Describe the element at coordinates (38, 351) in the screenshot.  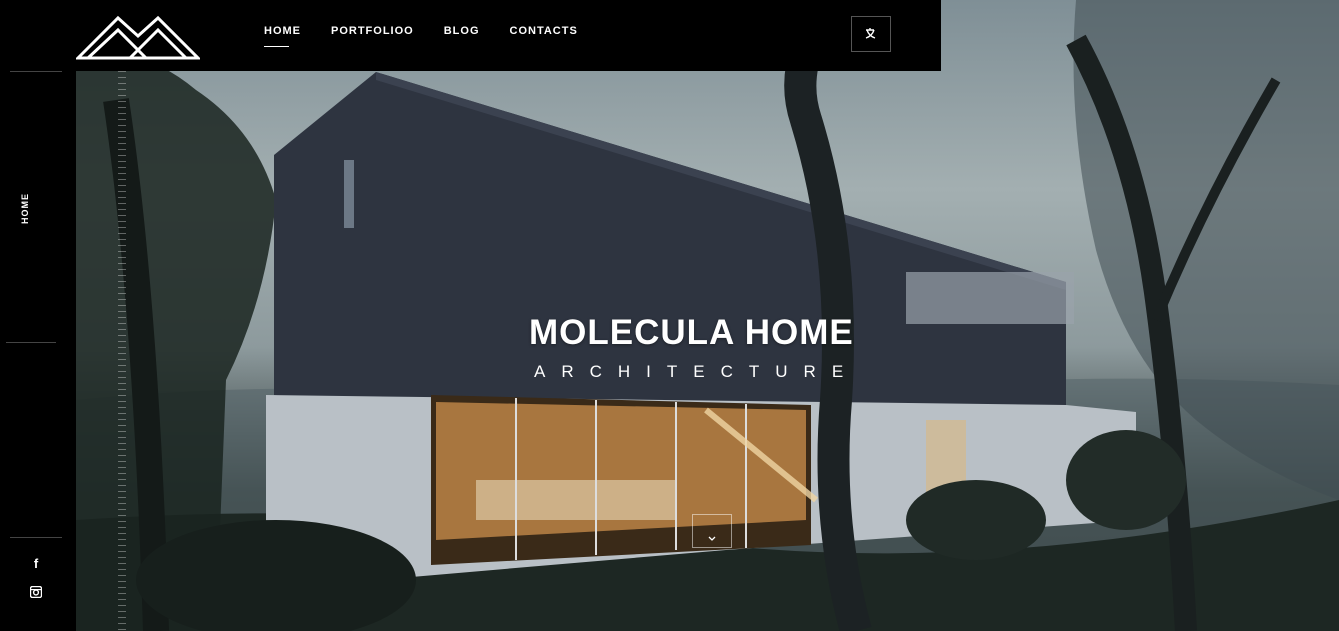
I see `left-sidebar: HOME f` at that location.